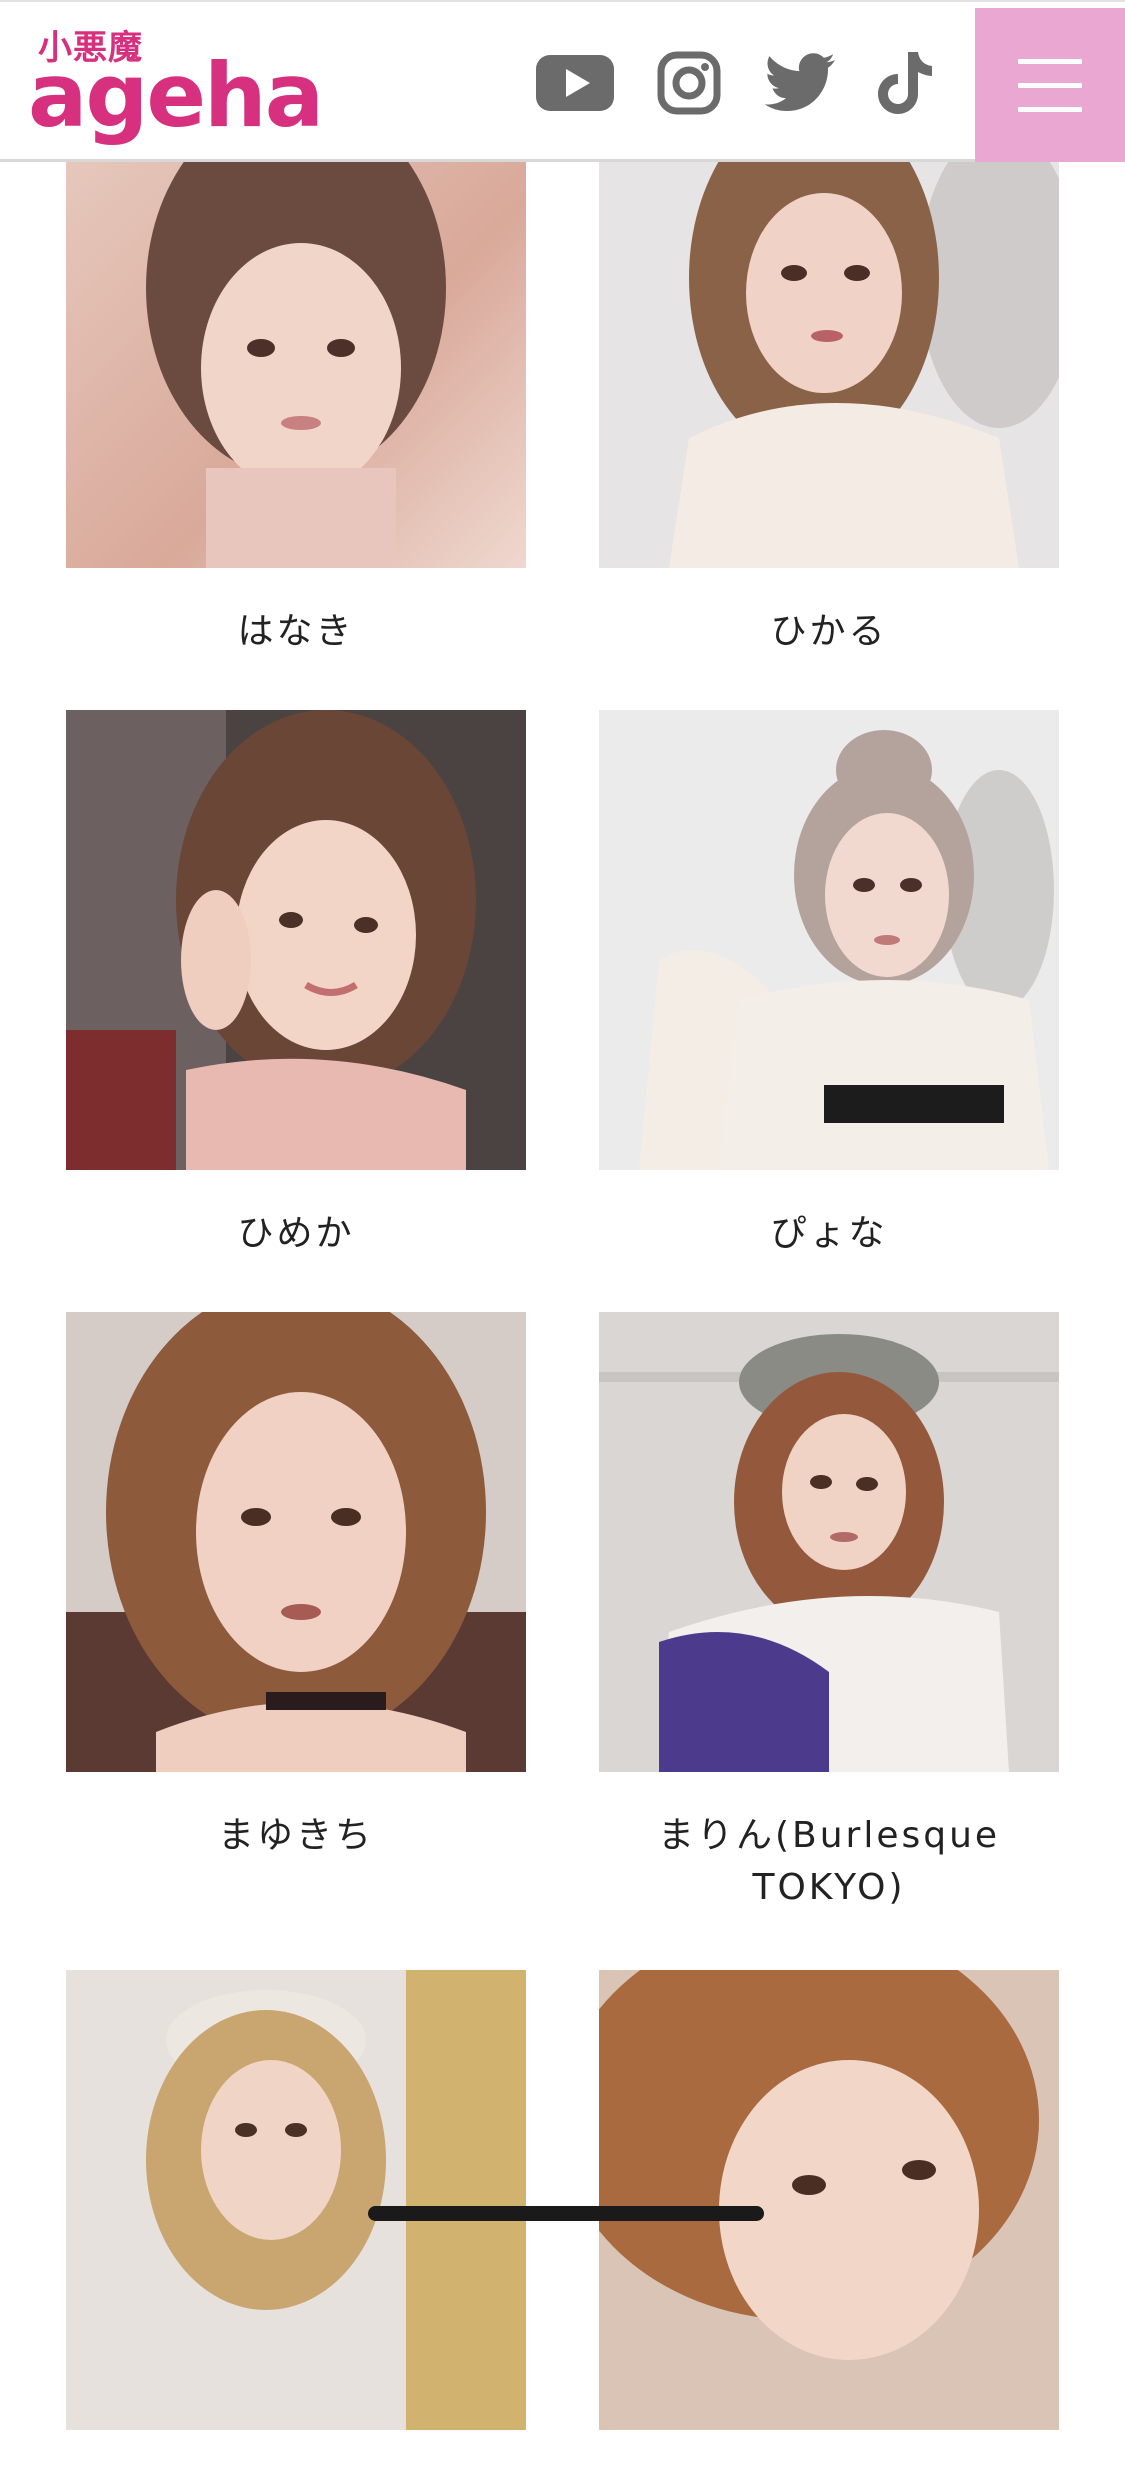  I want to click on model-name: ひめか, so click(296, 1234).